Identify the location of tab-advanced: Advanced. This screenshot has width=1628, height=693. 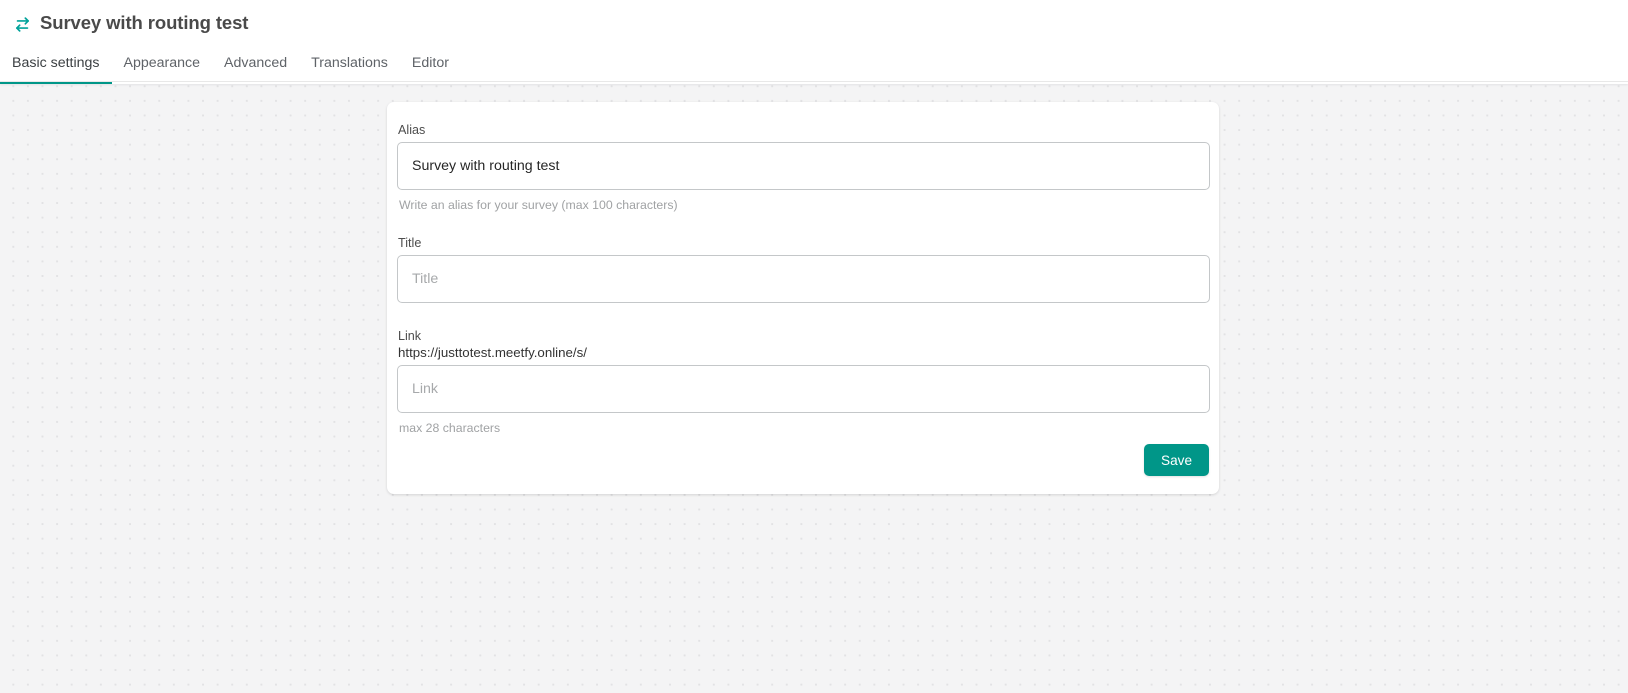
(255, 64).